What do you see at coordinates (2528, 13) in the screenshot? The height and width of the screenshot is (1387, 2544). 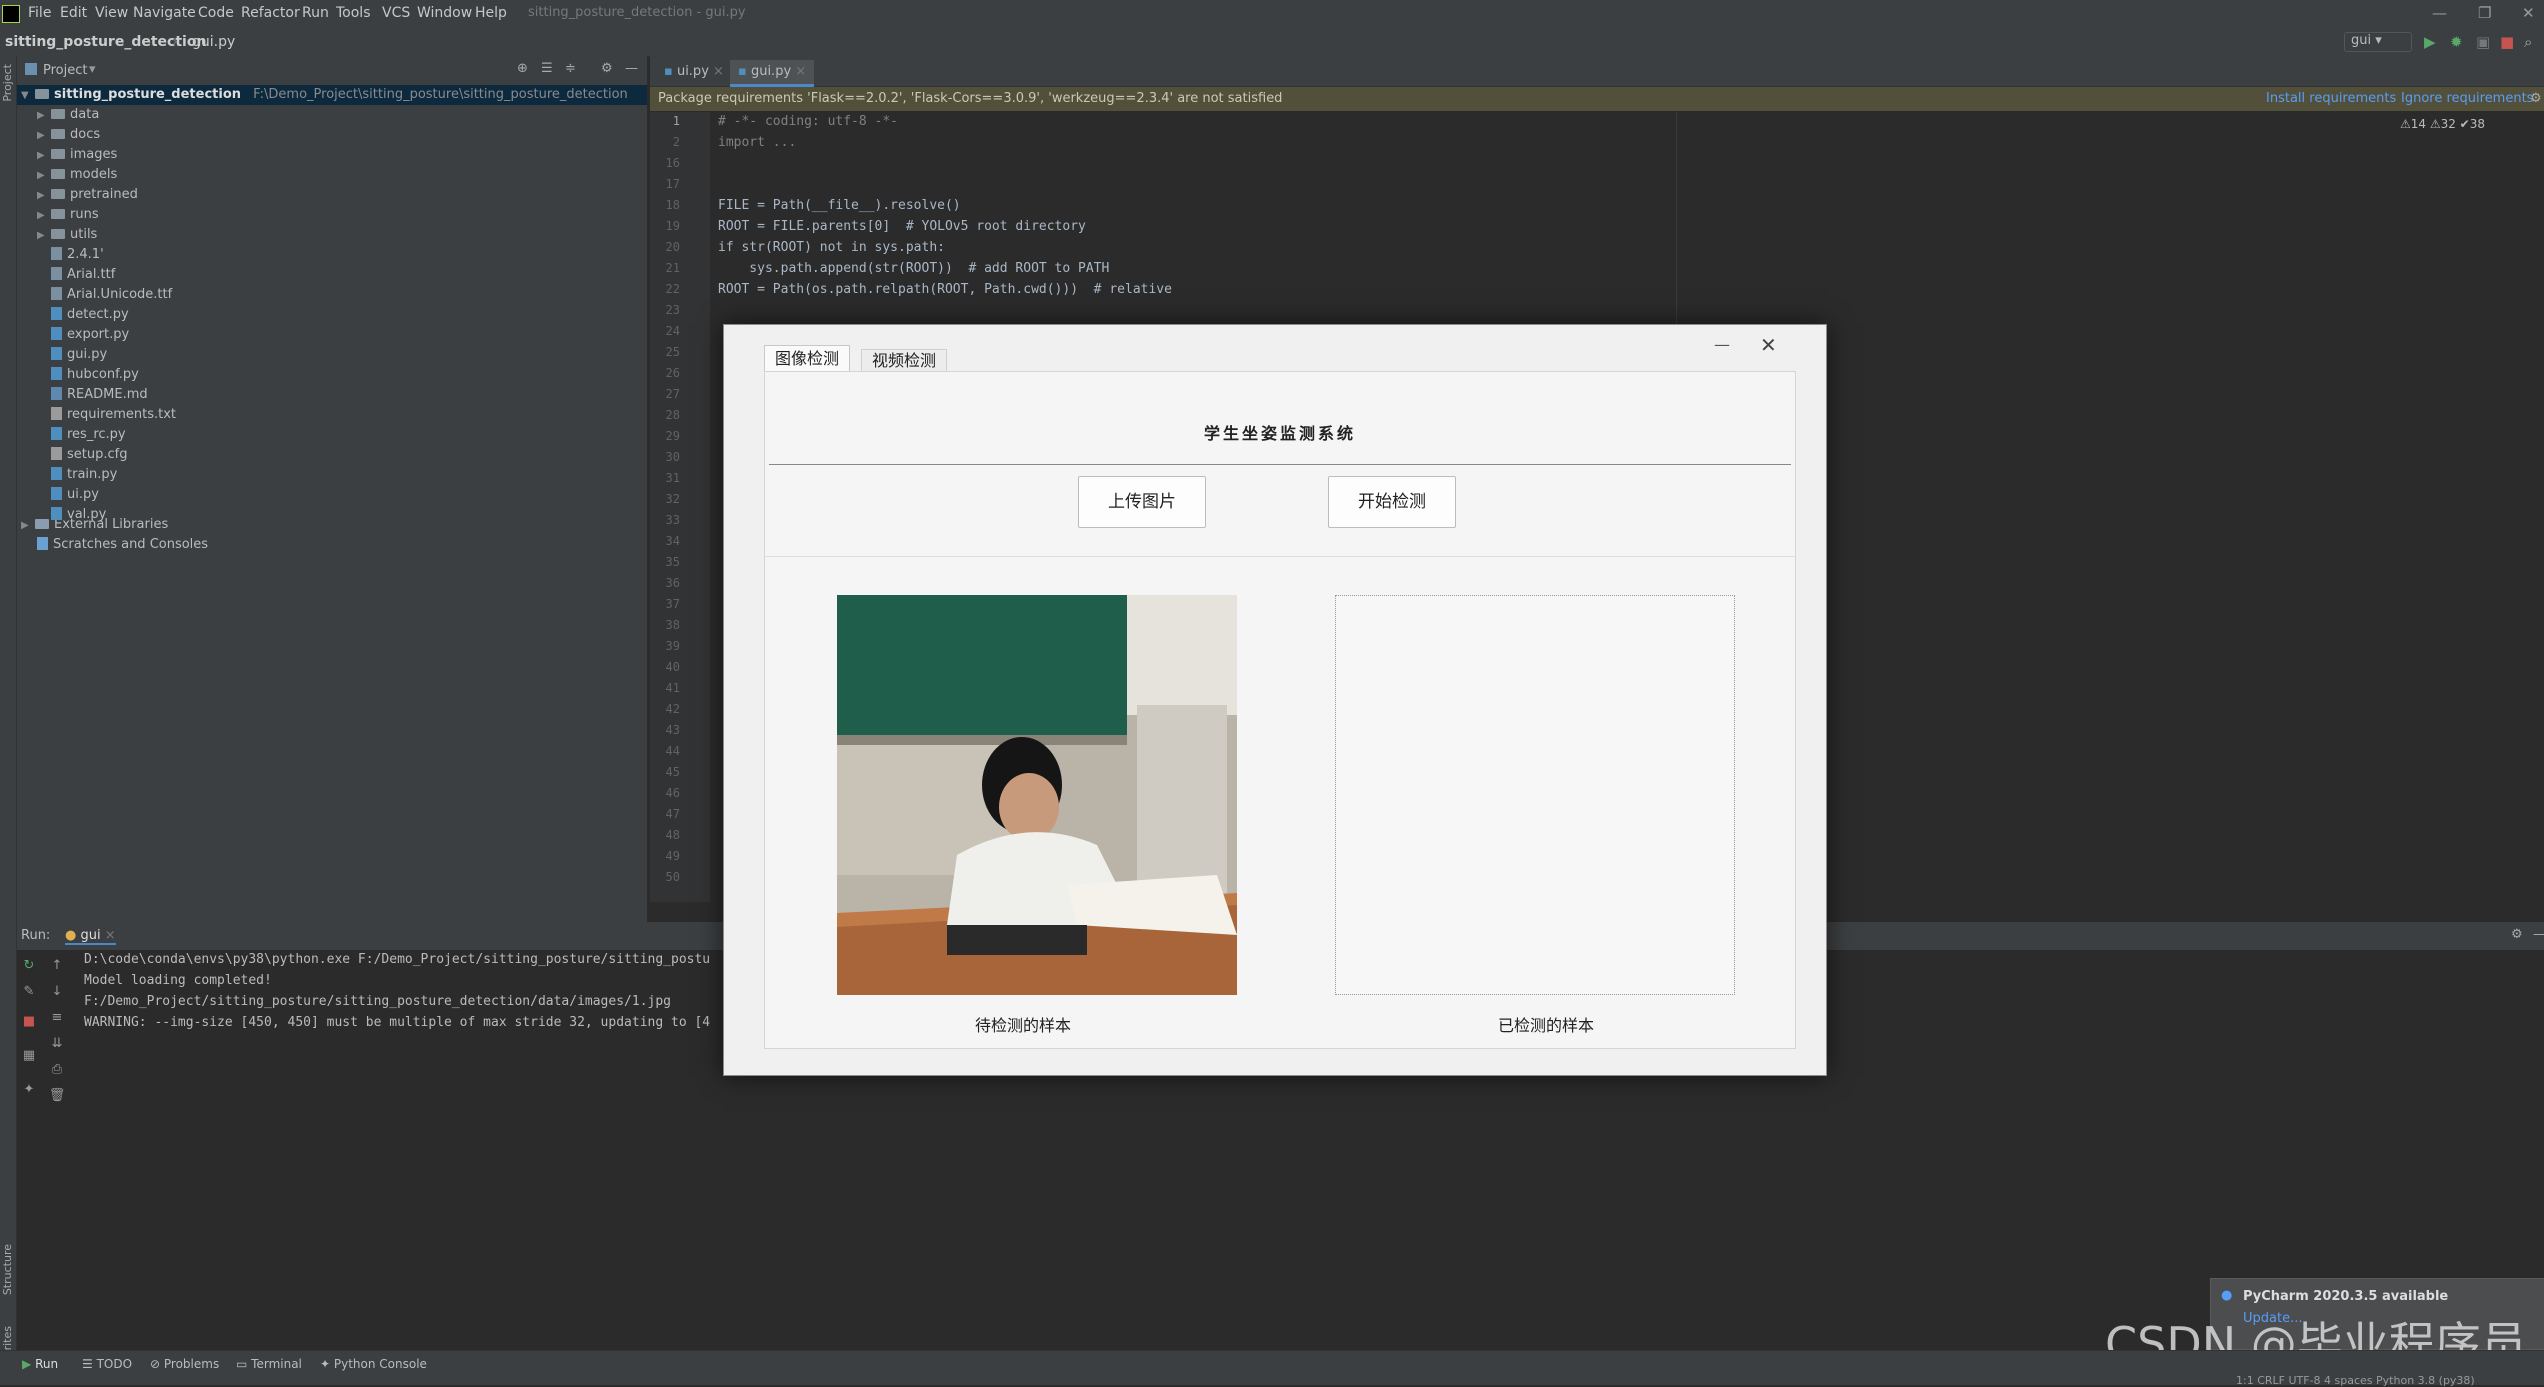 I see `close-icon: ✕` at bounding box center [2528, 13].